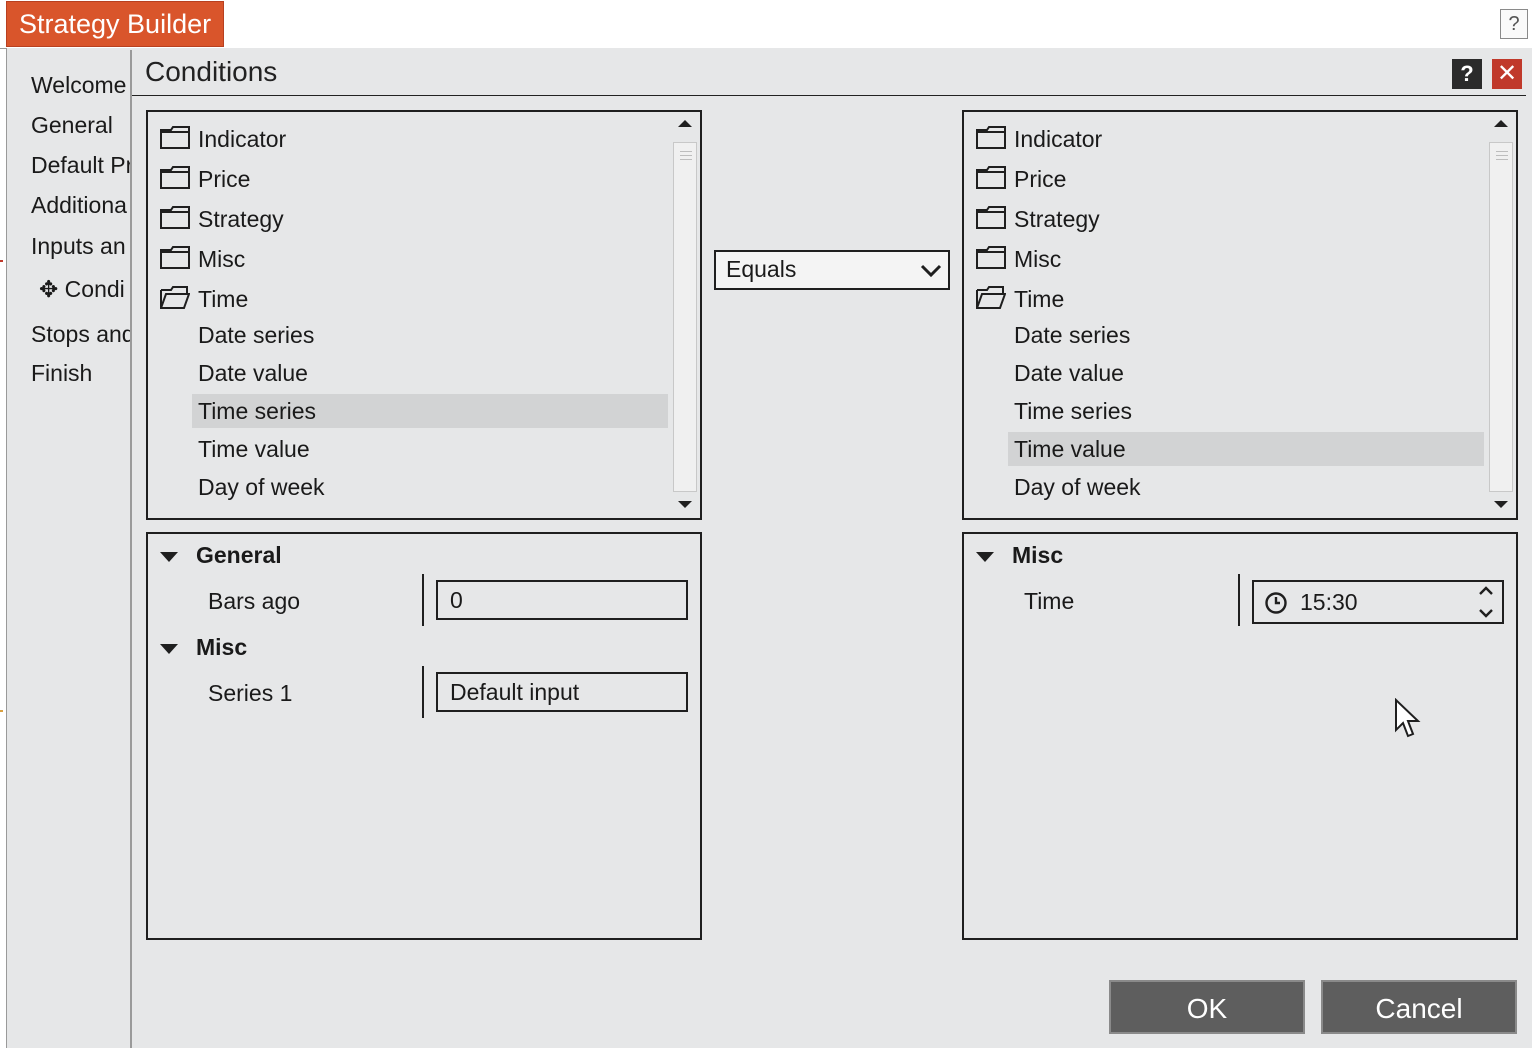 The width and height of the screenshot is (1532, 1048). What do you see at coordinates (761, 269) in the screenshot?
I see `operator-selected-value: Equals` at bounding box center [761, 269].